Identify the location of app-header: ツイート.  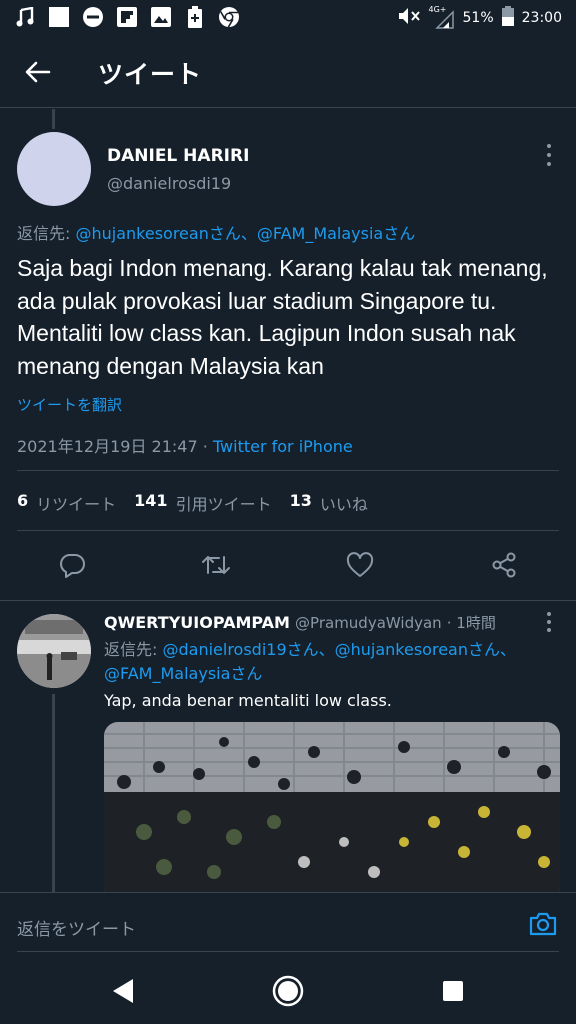
(288, 72).